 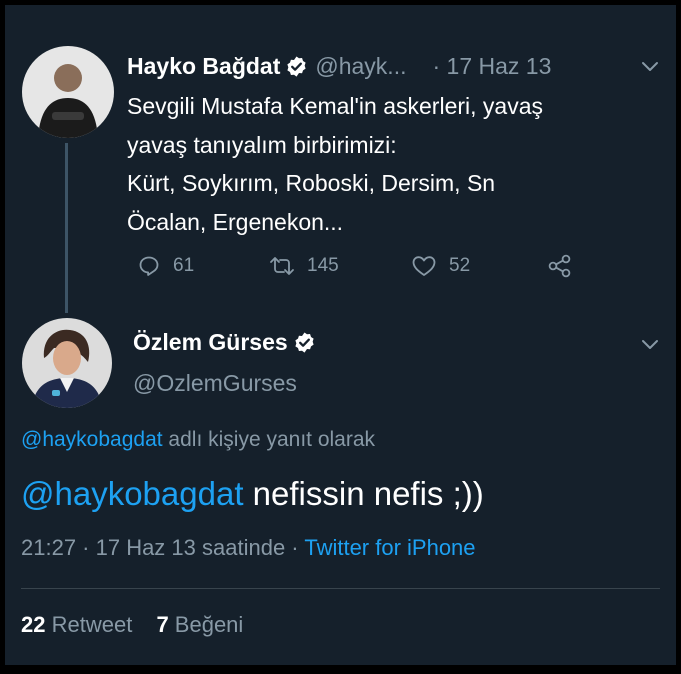 I want to click on retweet-button: 145, so click(x=304, y=266).